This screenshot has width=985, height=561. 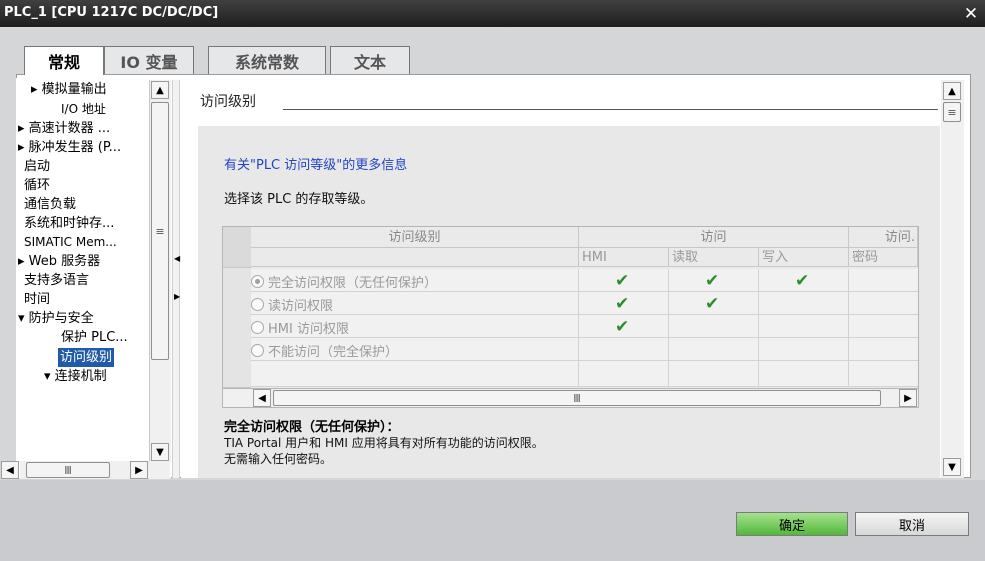 I want to click on table-row-empty, so click(x=584, y=374).